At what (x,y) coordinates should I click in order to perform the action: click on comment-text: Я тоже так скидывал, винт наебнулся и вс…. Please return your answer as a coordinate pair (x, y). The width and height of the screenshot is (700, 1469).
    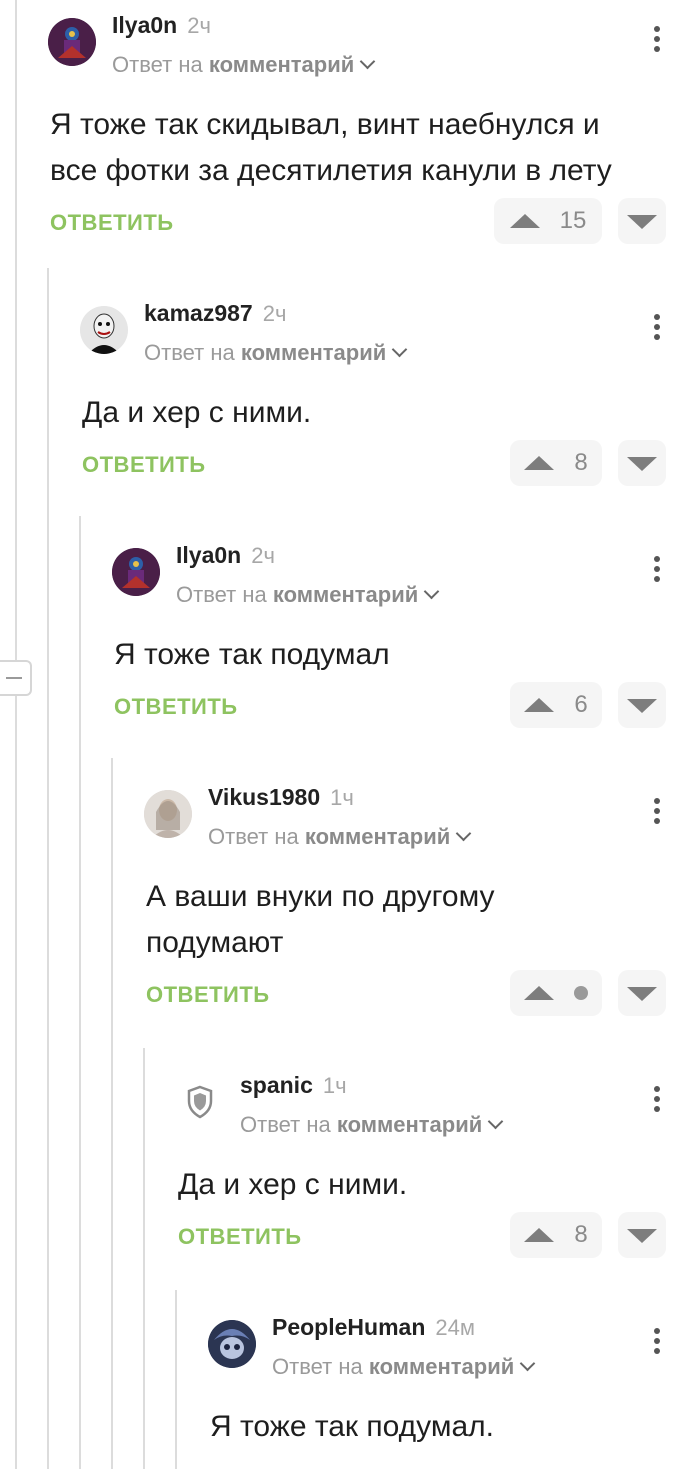
    Looking at the image, I should click on (331, 147).